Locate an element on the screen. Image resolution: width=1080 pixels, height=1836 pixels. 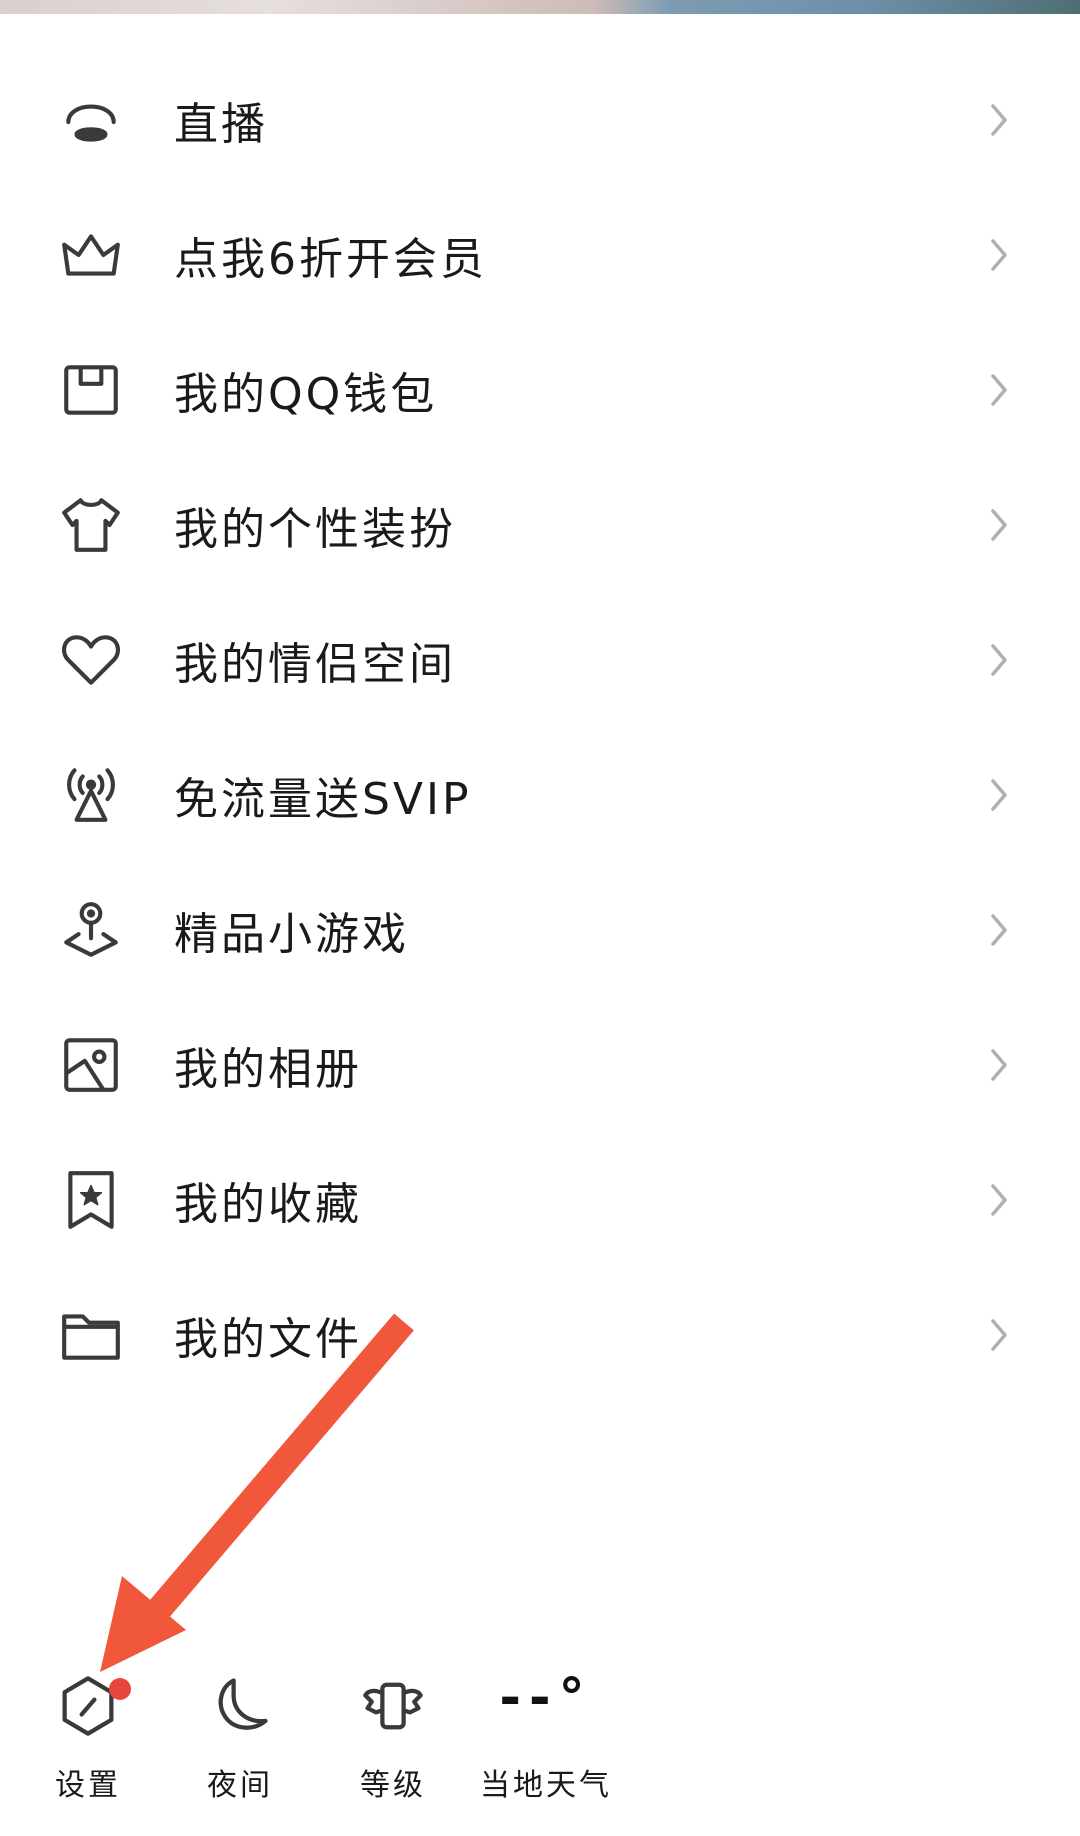
menu-item-wallet: 我的QQ钱包 is located at coordinates (540, 389).